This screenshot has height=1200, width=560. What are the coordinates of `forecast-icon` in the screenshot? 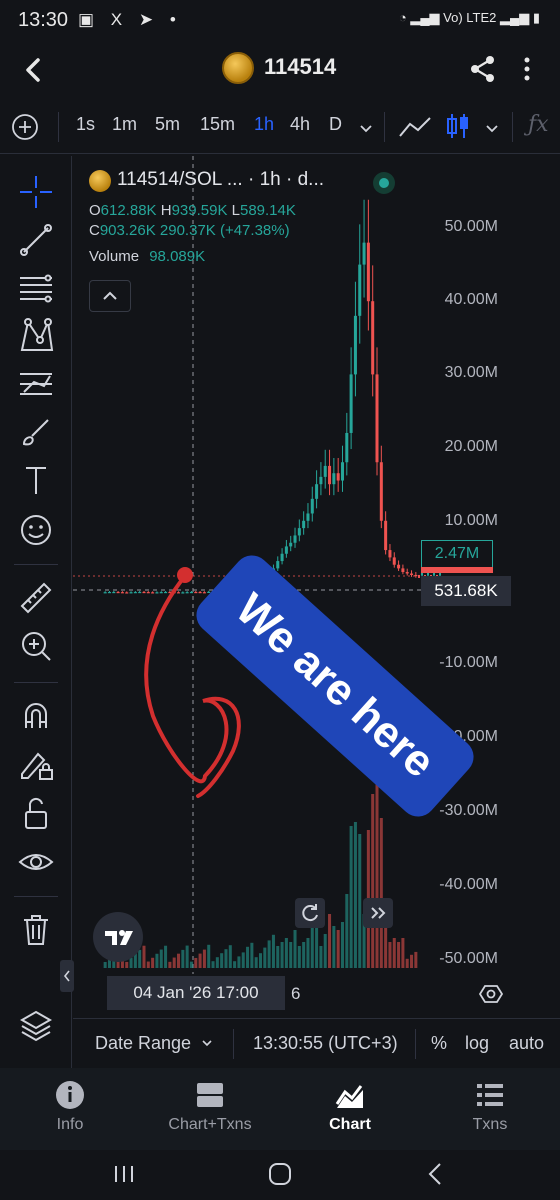 It's located at (36, 384).